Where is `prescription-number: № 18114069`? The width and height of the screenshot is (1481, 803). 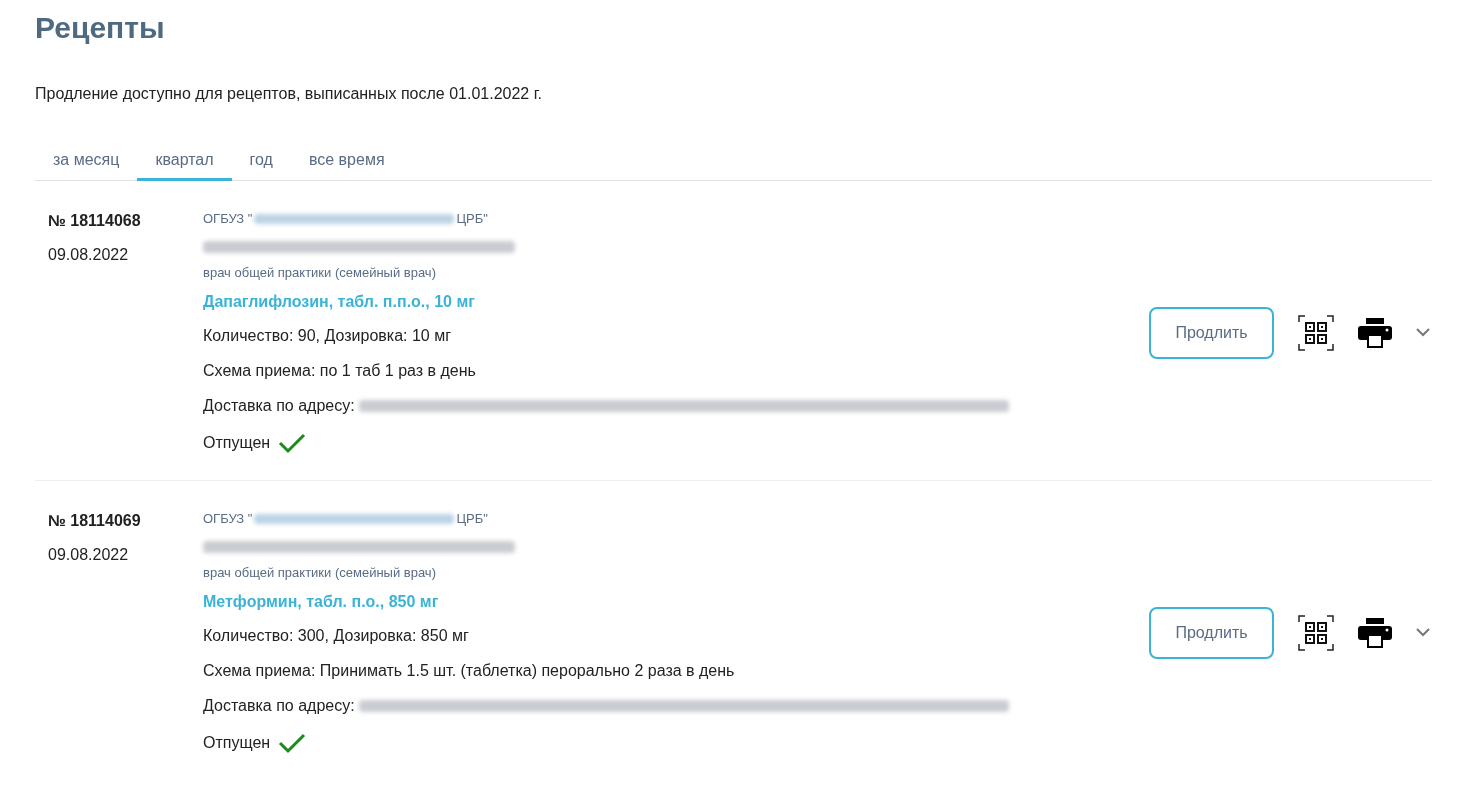
prescription-number: № 18114069 is located at coordinates (95, 521).